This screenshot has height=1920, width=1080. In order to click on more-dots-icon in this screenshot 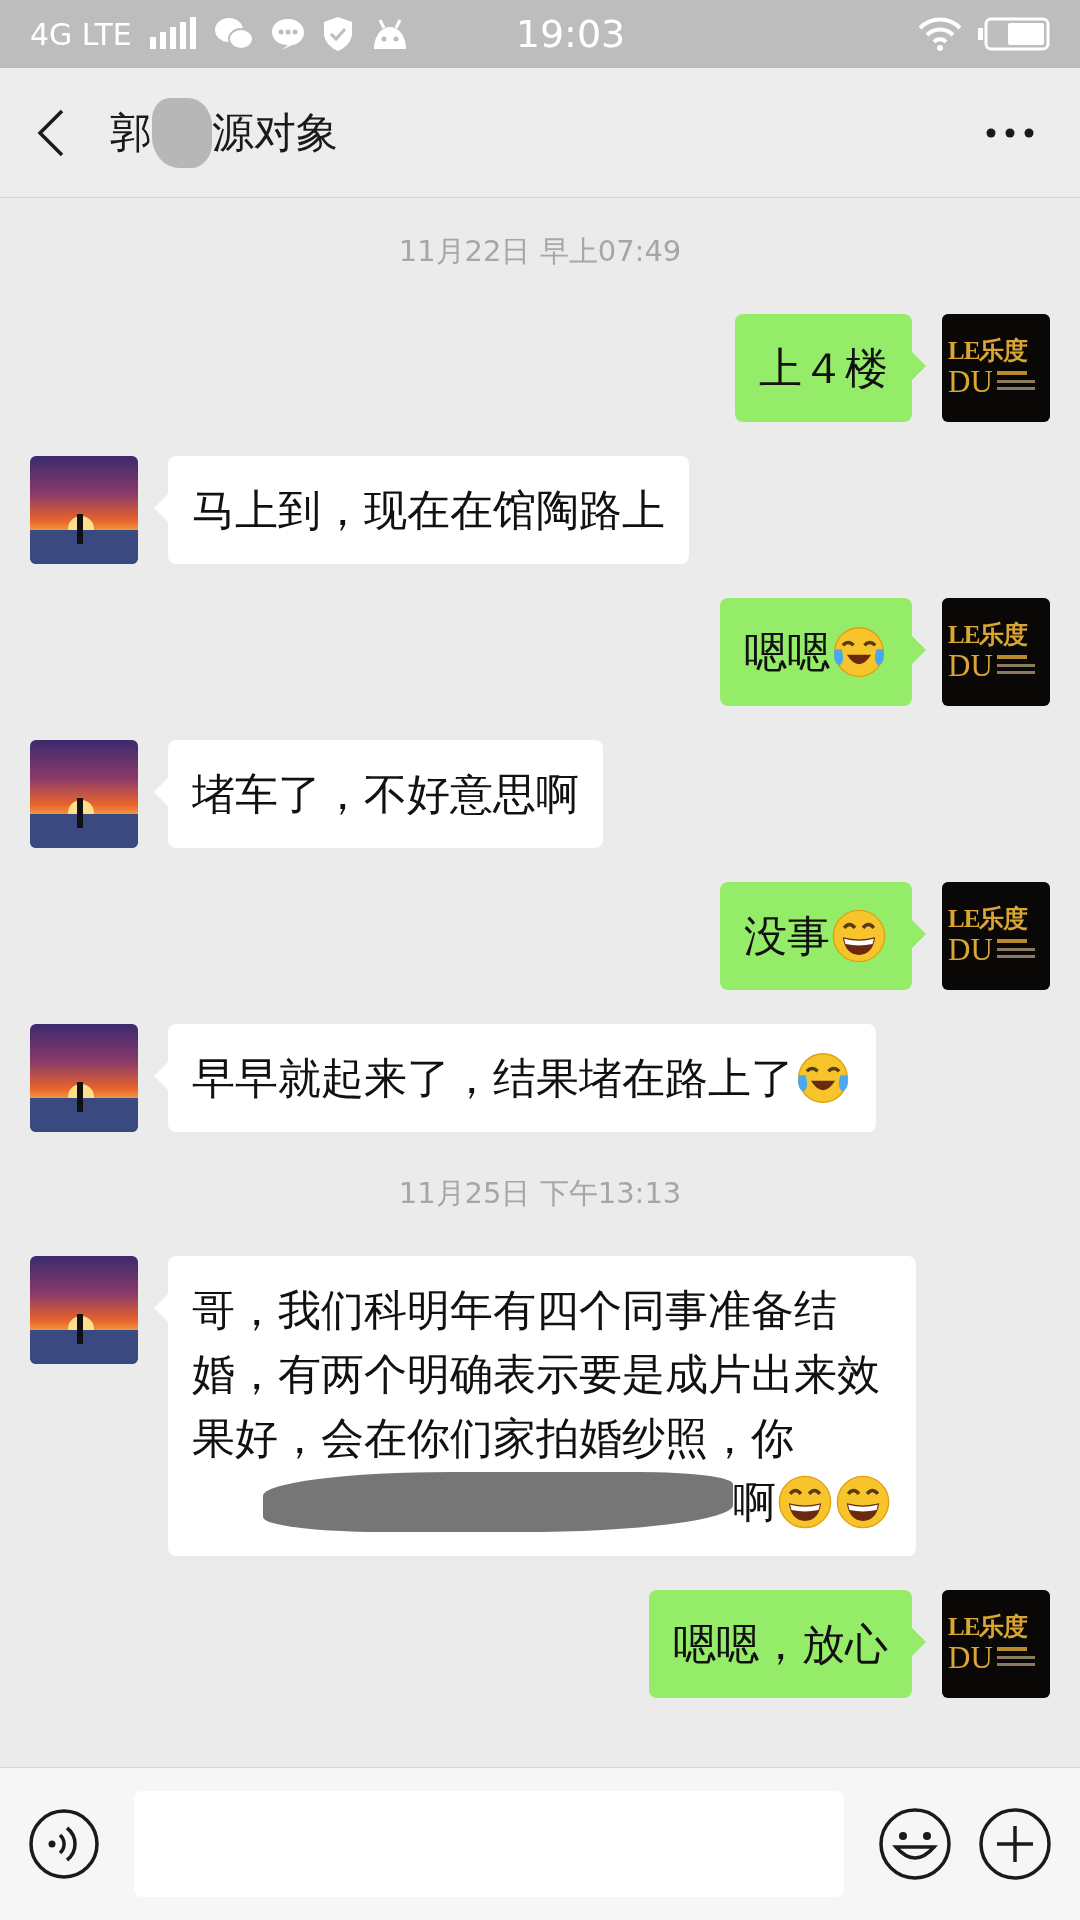, I will do `click(1010, 132)`.